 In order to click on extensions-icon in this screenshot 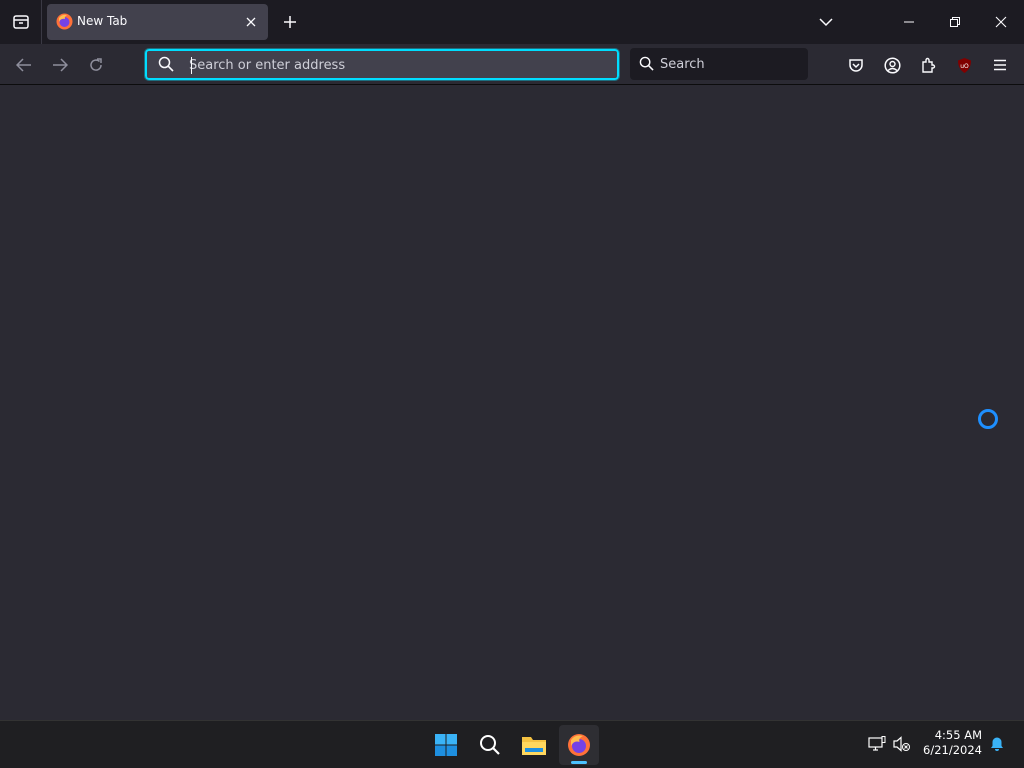, I will do `click(928, 65)`.